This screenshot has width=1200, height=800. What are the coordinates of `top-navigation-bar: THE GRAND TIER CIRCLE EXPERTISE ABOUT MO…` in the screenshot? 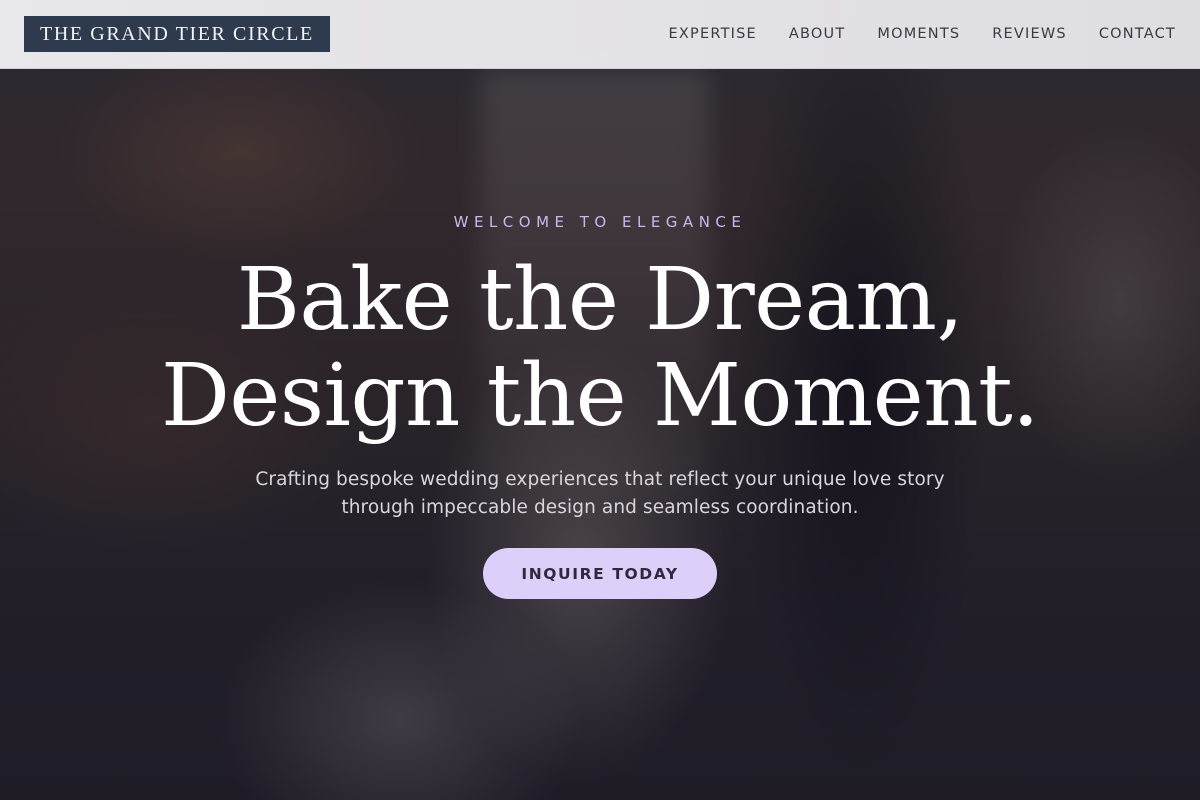 It's located at (600, 34).